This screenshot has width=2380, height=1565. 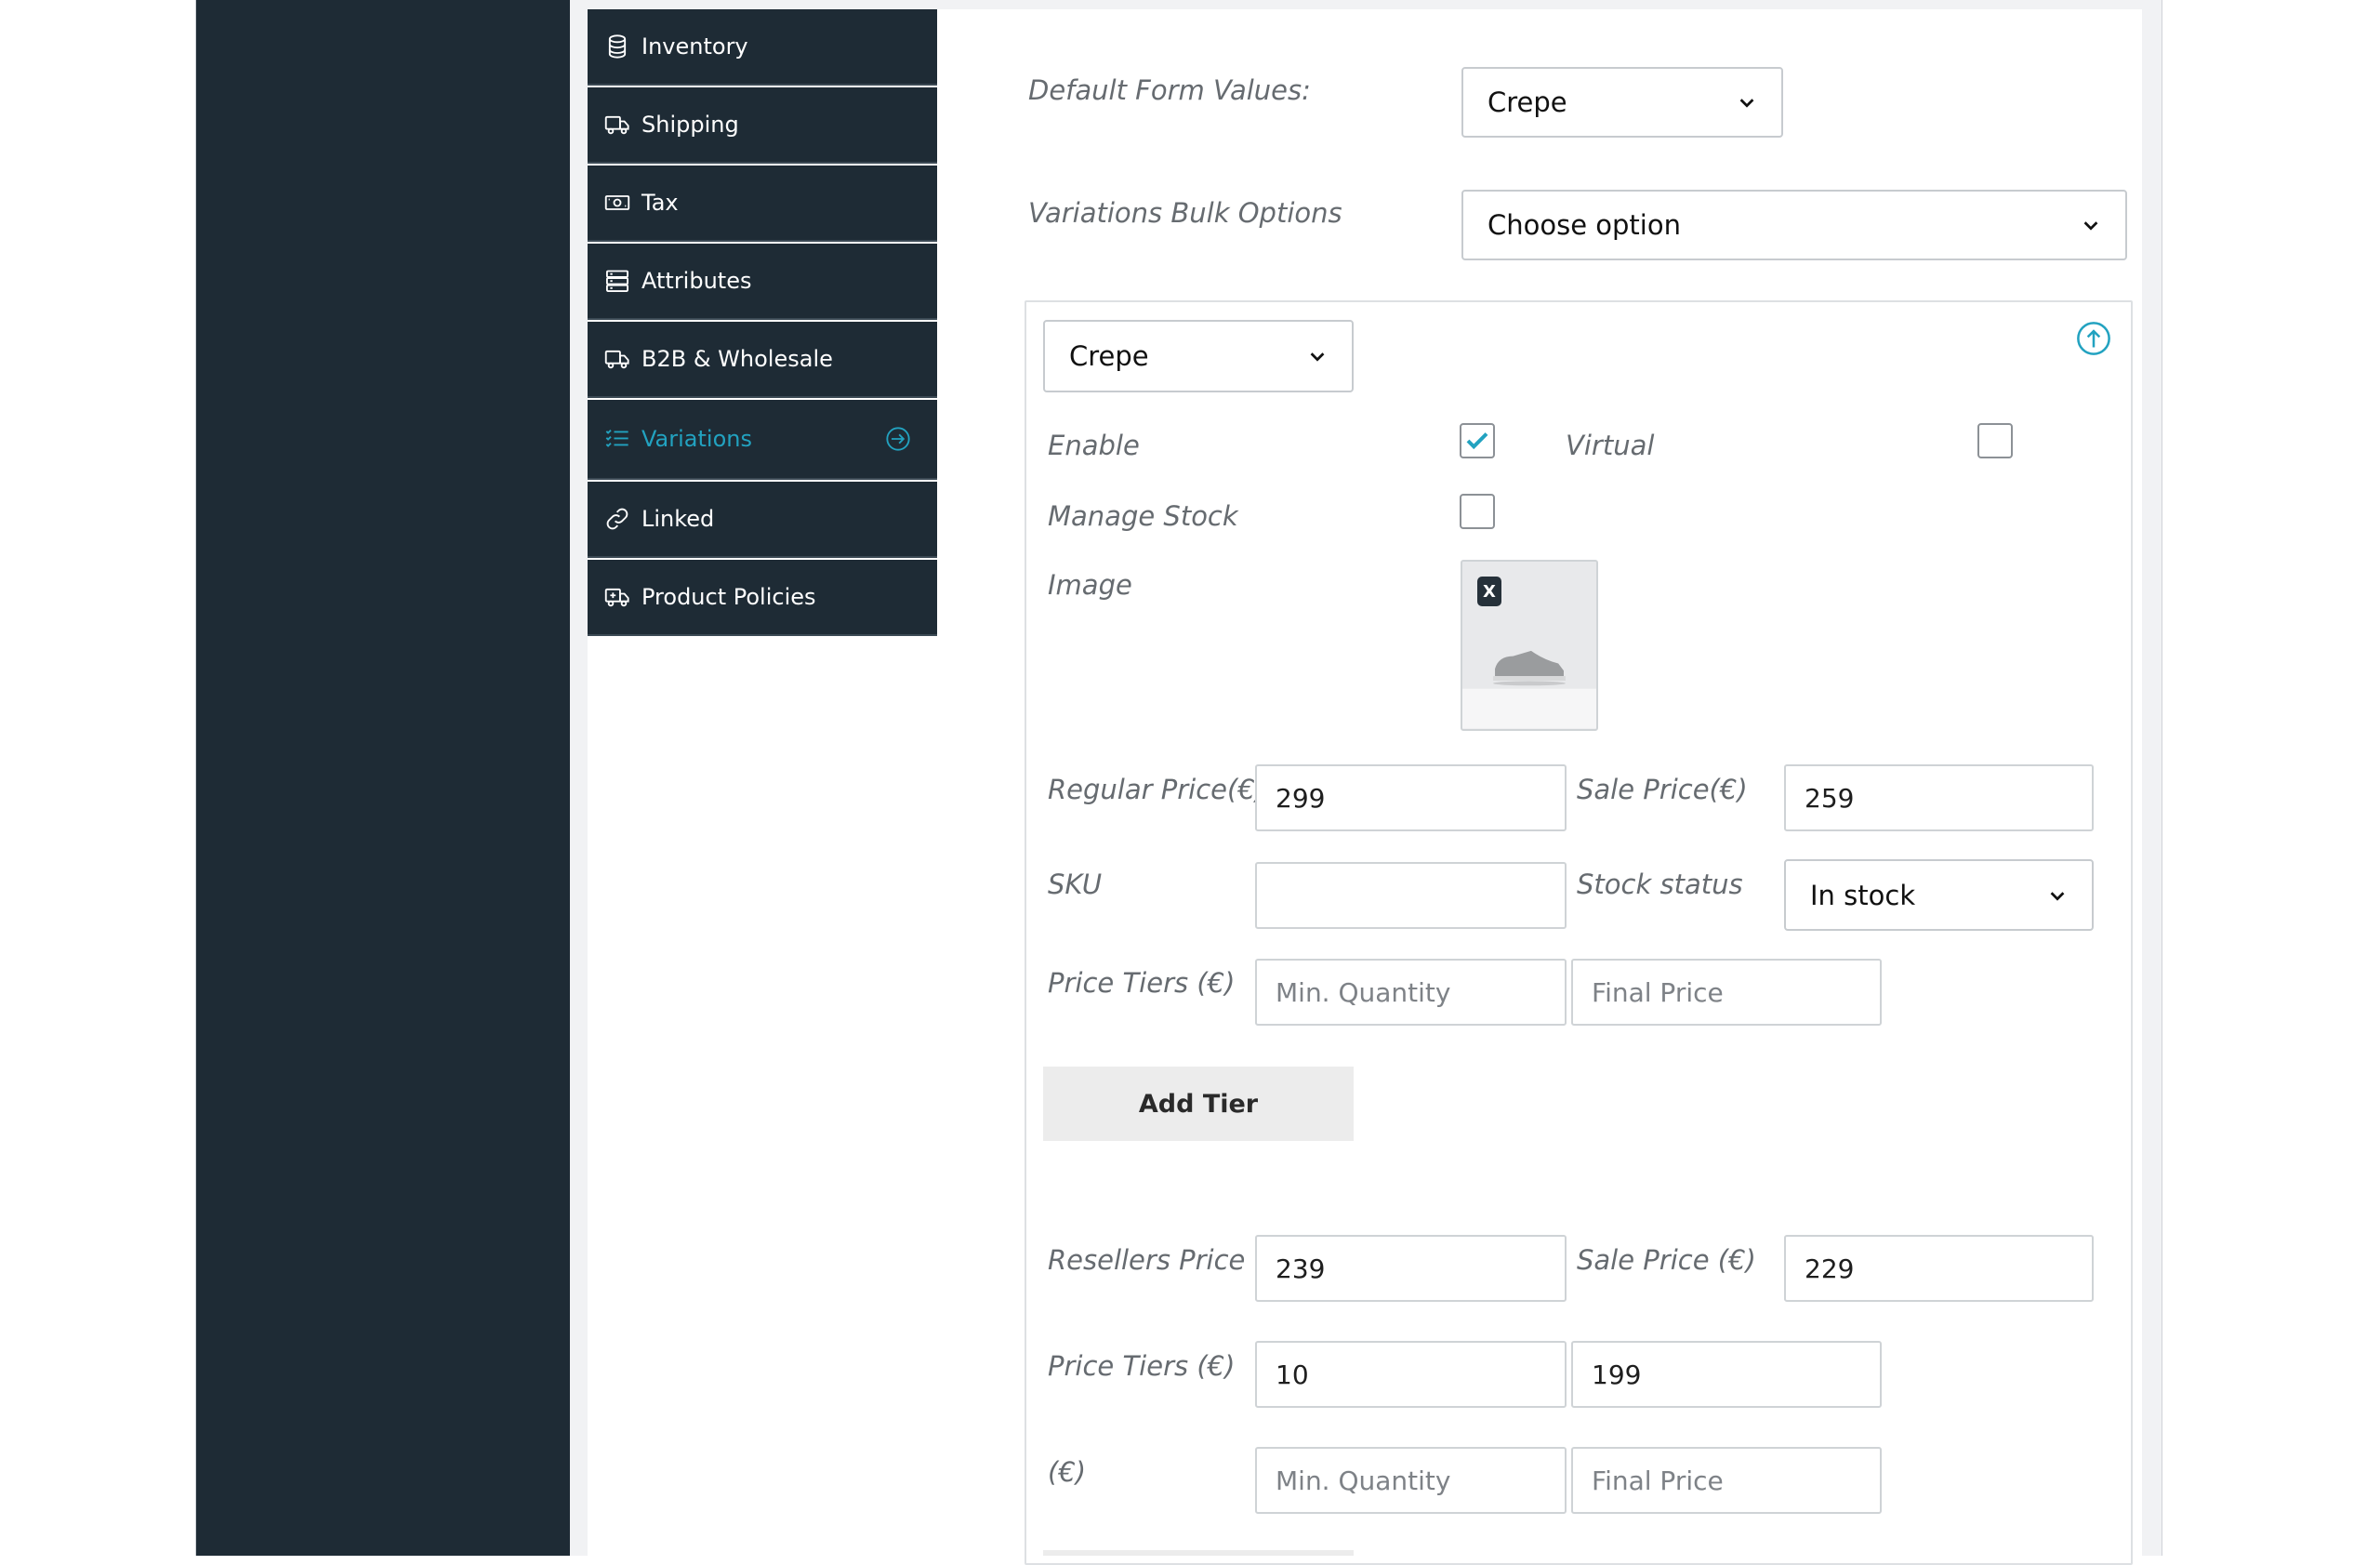 What do you see at coordinates (1198, 356) in the screenshot?
I see `variation-attribute-select: Crepe` at bounding box center [1198, 356].